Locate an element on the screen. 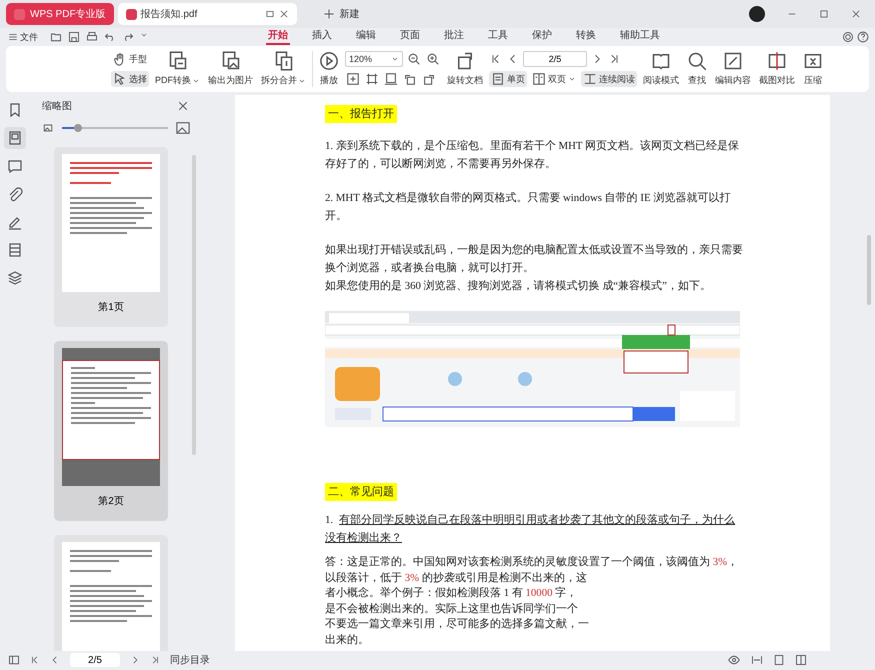  toolbar-button: 阅读模式 is located at coordinates (661, 69).